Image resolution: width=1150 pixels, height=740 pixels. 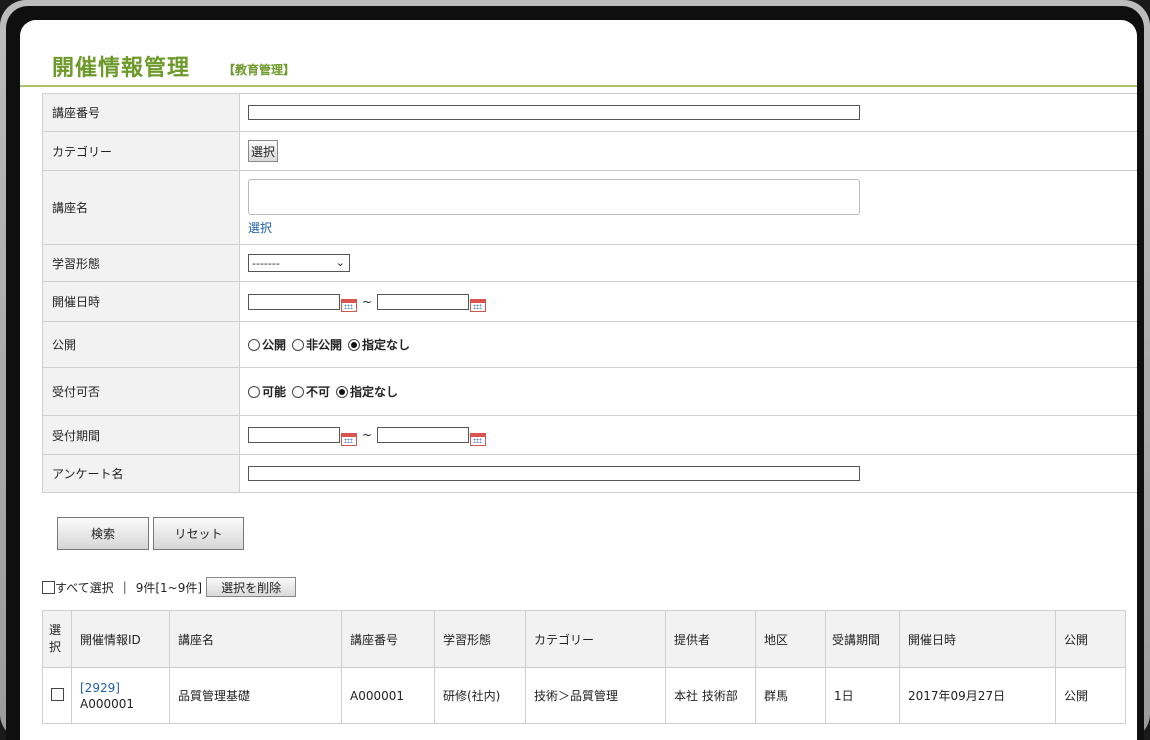 I want to click on chevron-down-icon: ⌄, so click(x=340, y=262).